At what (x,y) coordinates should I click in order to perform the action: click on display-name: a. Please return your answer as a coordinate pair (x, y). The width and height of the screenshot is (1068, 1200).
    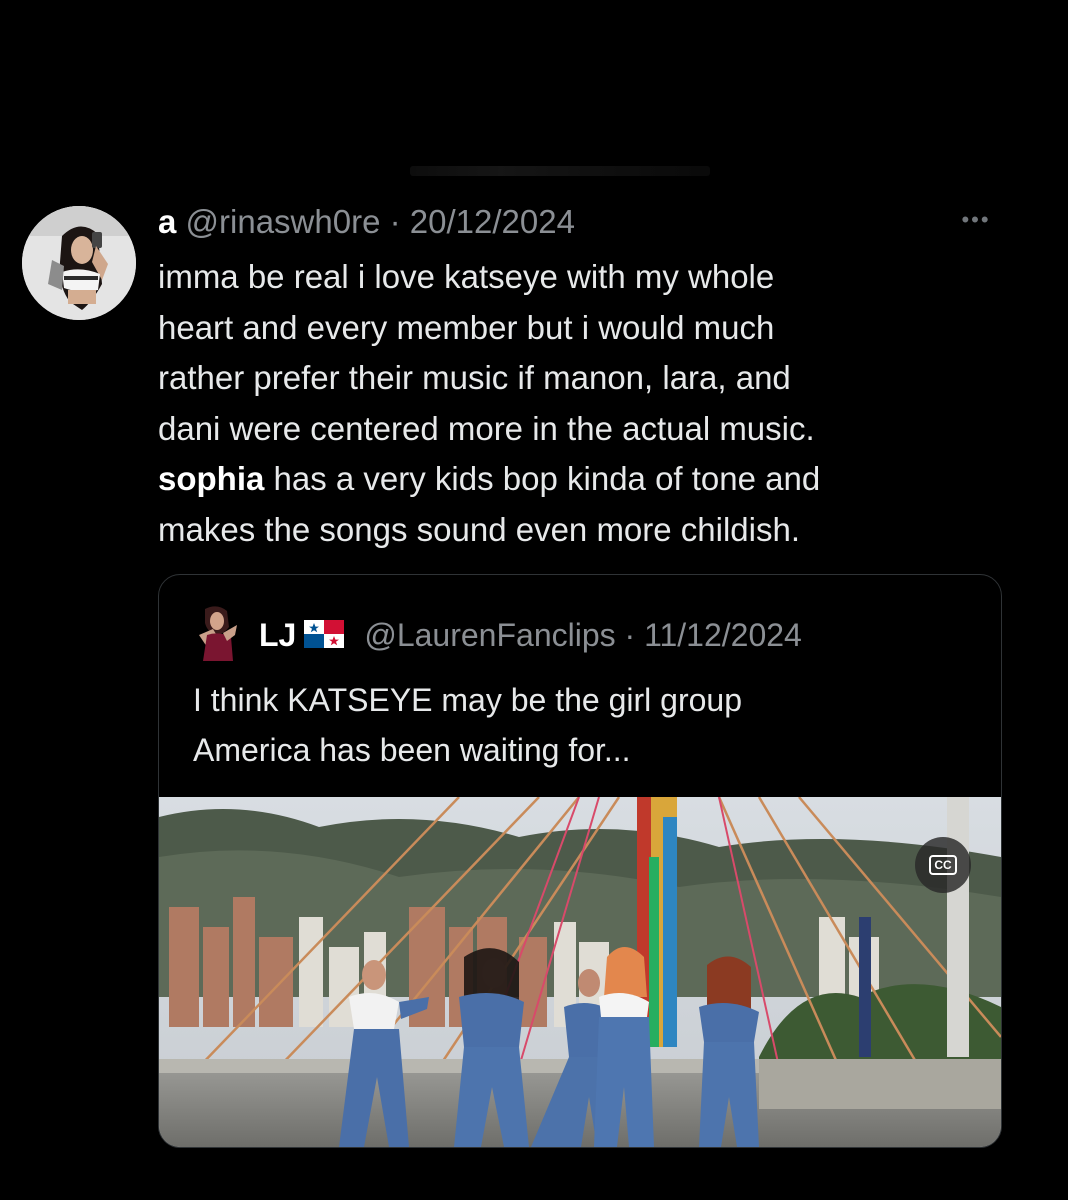
    Looking at the image, I should click on (167, 221).